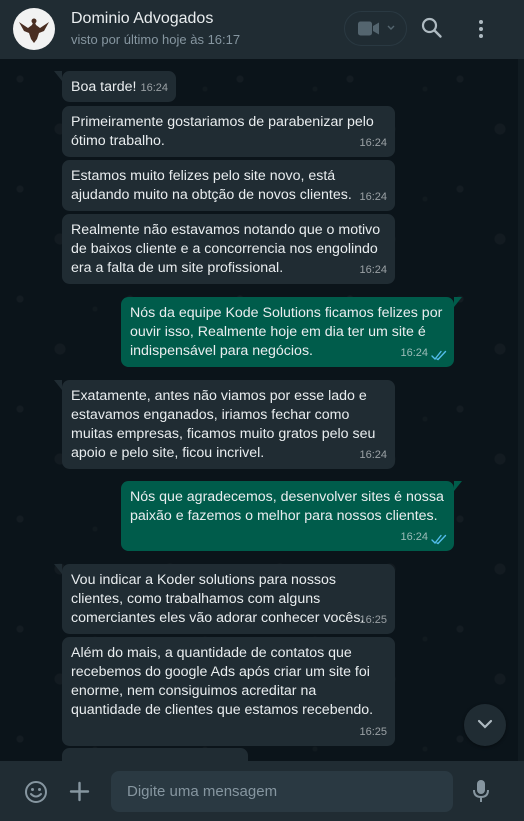 The width and height of the screenshot is (524, 821). What do you see at coordinates (119, 86) in the screenshot?
I see `message-bubble-incoming: Boa tarde! 16:24` at bounding box center [119, 86].